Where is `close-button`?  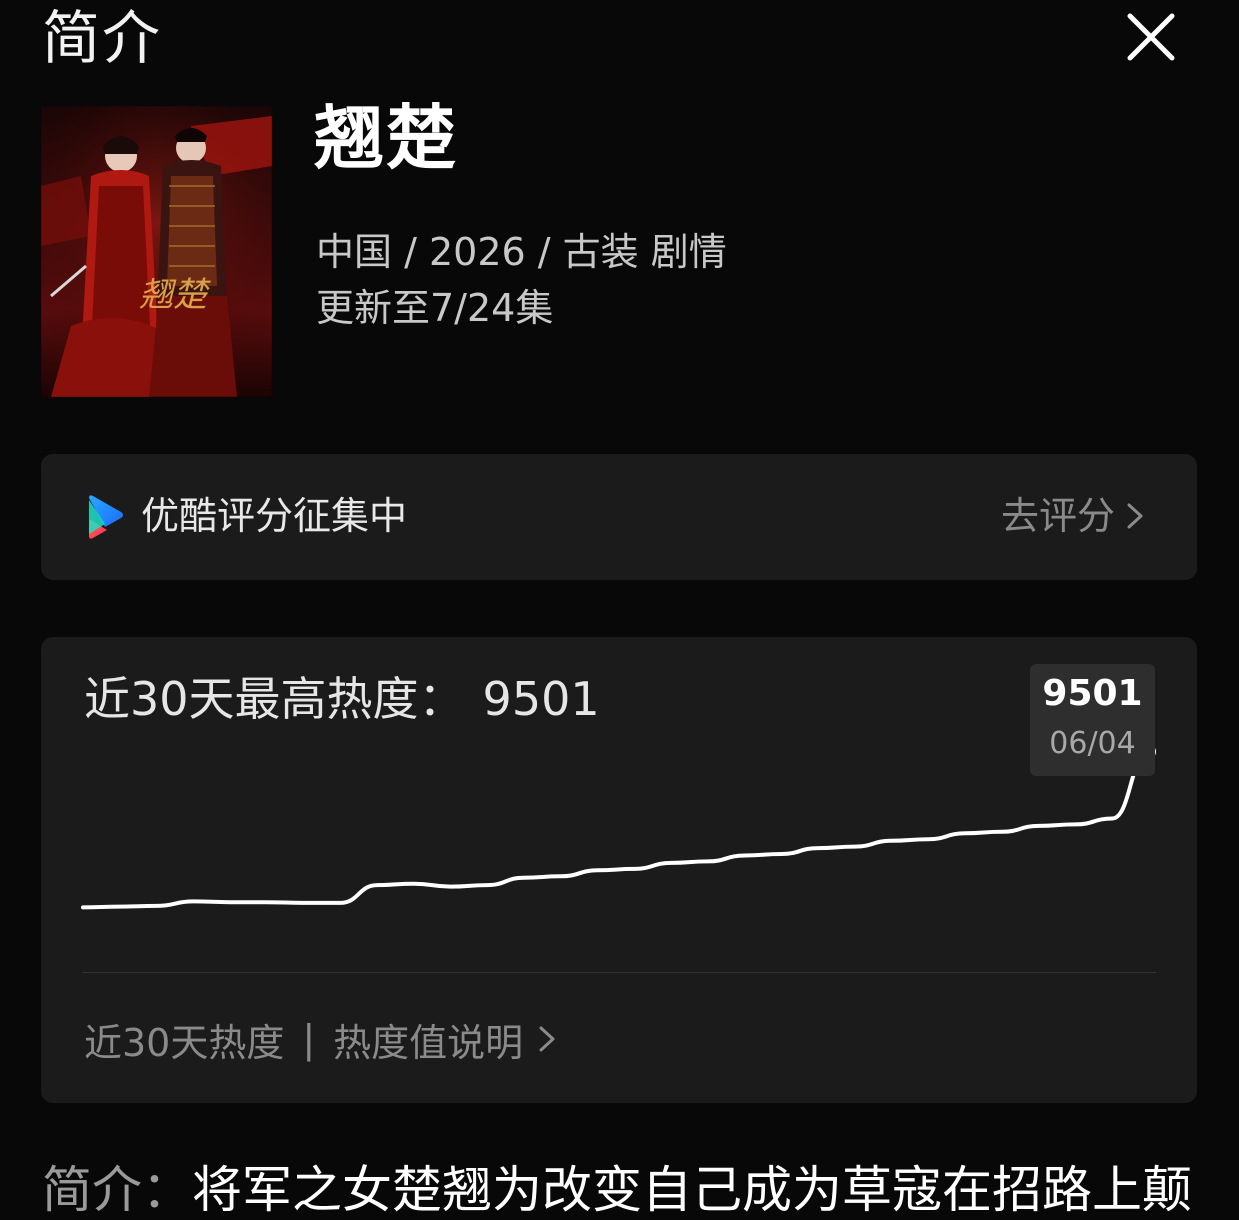
close-button is located at coordinates (1150, 38).